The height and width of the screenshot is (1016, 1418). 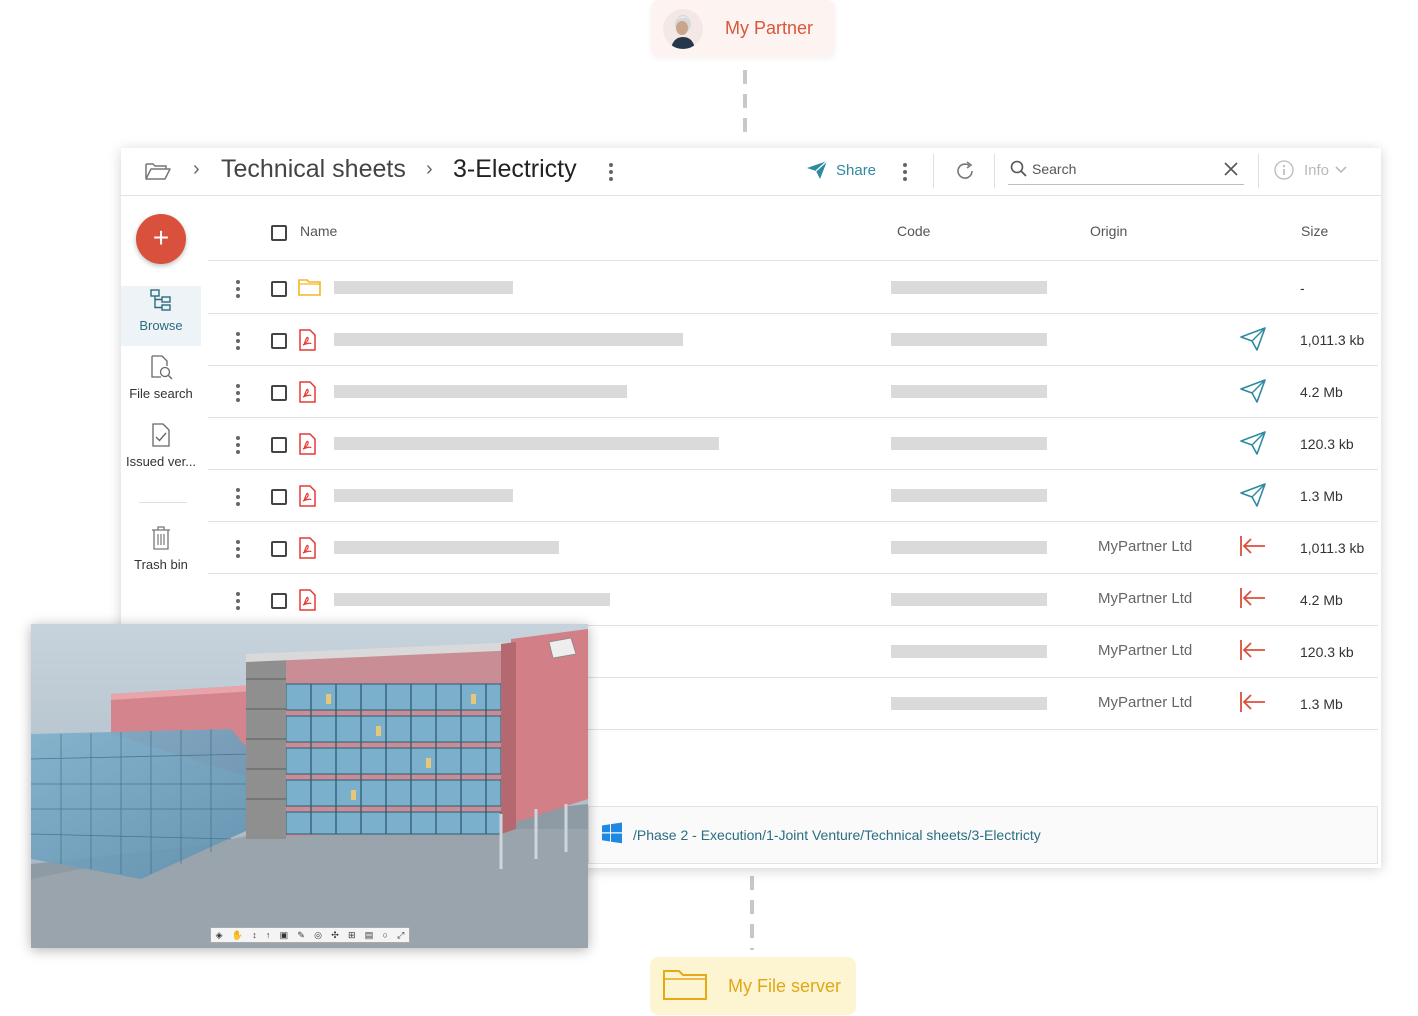 I want to click on model-tree-icon: ⊞, so click(x=352, y=935).